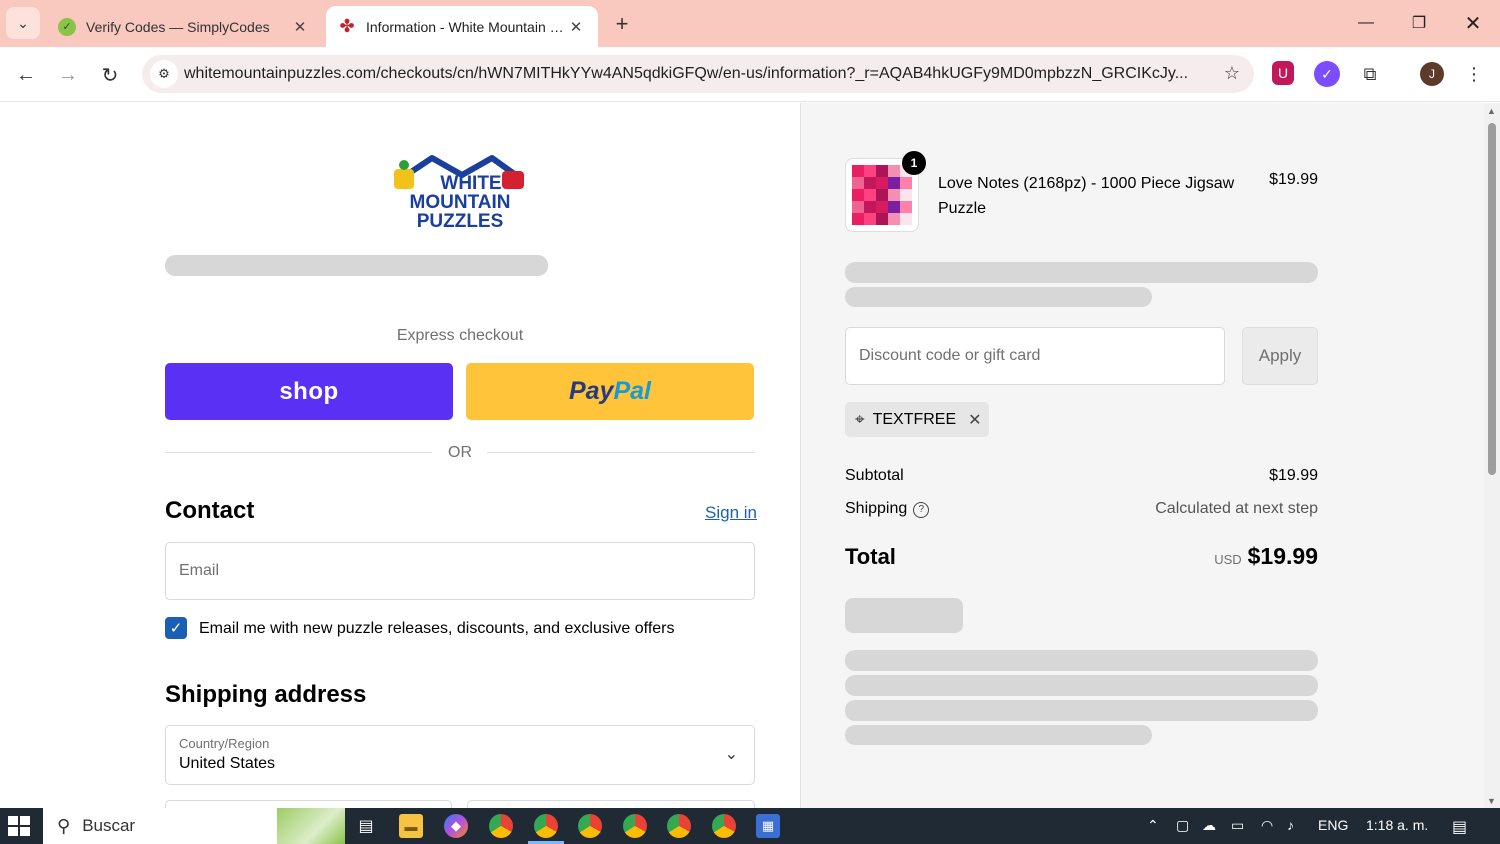 Image resolution: width=1500 pixels, height=844 pixels. Describe the element at coordinates (876, 508) in the screenshot. I see `shipping-label: Shipping` at that location.